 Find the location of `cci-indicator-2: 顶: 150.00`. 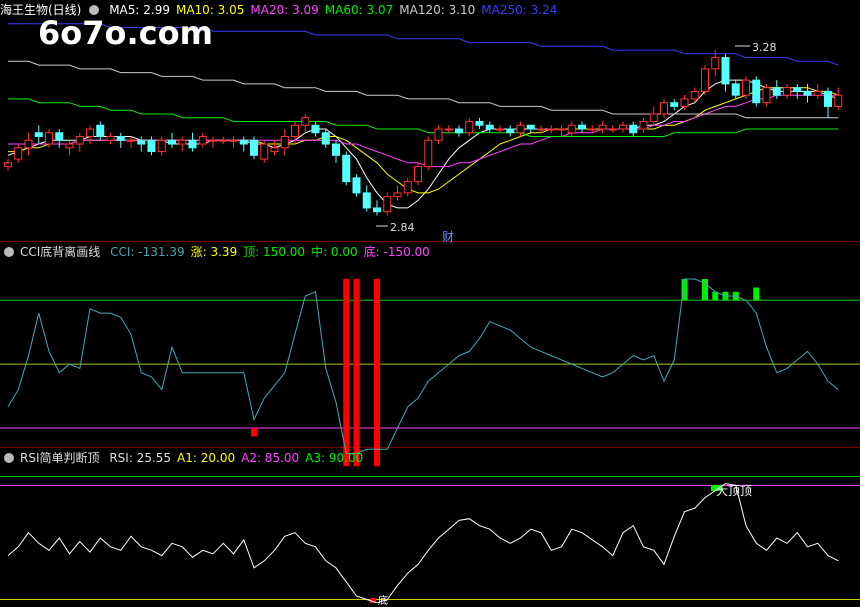

cci-indicator-2: 顶: 150.00 is located at coordinates (274, 252).